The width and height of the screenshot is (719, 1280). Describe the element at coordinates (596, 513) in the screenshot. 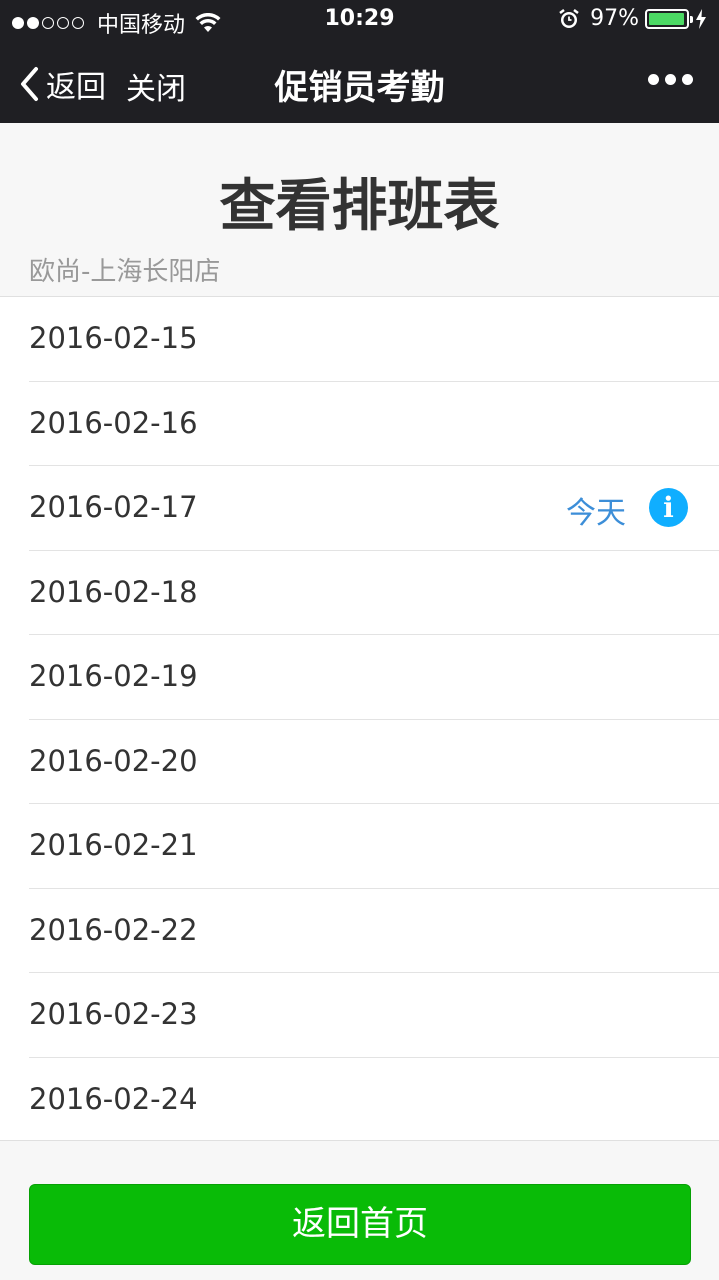

I see `today-label: 今天` at that location.